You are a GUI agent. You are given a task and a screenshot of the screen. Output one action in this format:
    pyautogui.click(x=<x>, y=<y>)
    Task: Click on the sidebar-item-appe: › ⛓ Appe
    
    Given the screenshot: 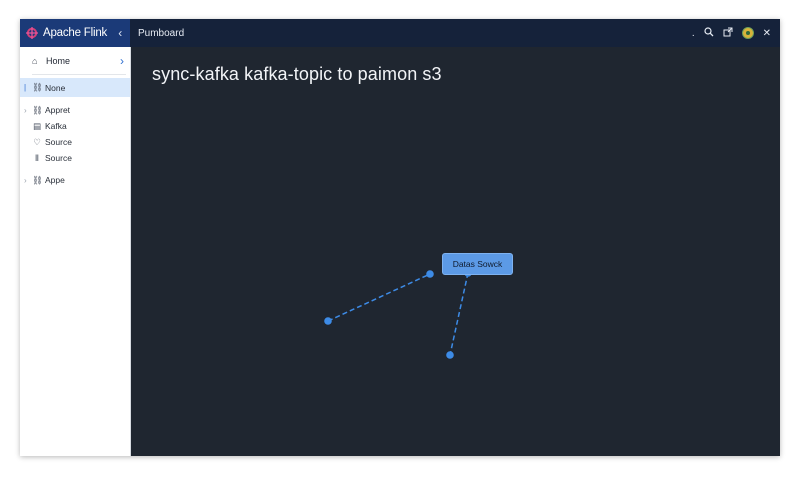 What is the action you would take?
    pyautogui.click(x=75, y=180)
    